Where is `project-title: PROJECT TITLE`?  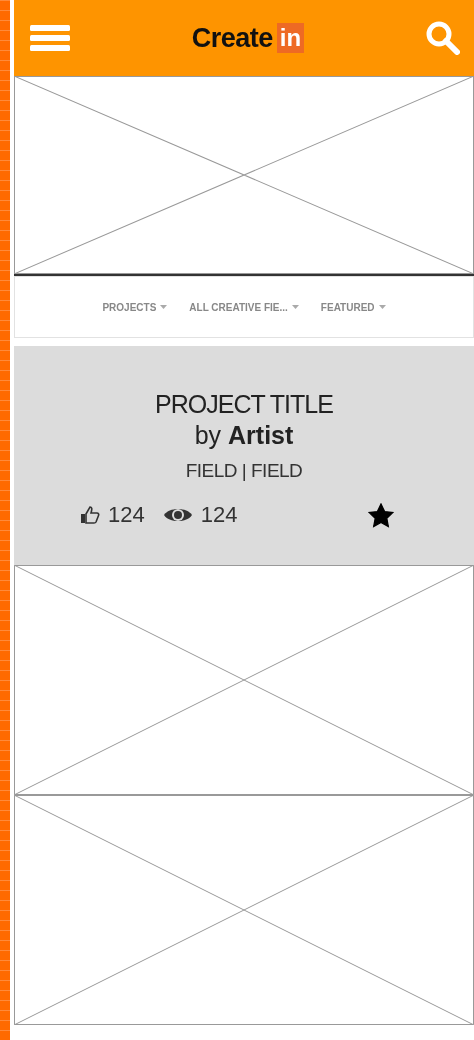 project-title: PROJECT TITLE is located at coordinates (244, 404).